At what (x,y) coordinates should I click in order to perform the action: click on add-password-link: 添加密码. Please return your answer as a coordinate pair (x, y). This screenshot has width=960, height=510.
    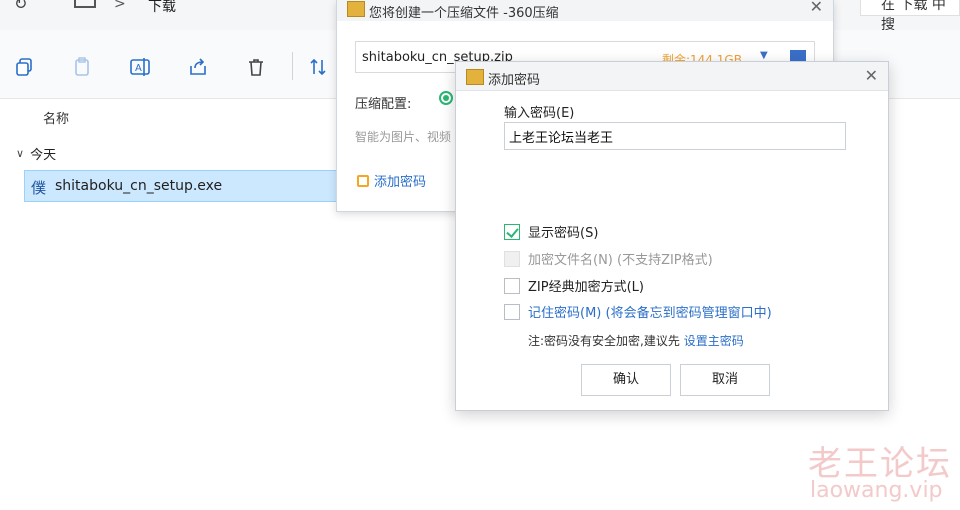
    Looking at the image, I should click on (391, 180).